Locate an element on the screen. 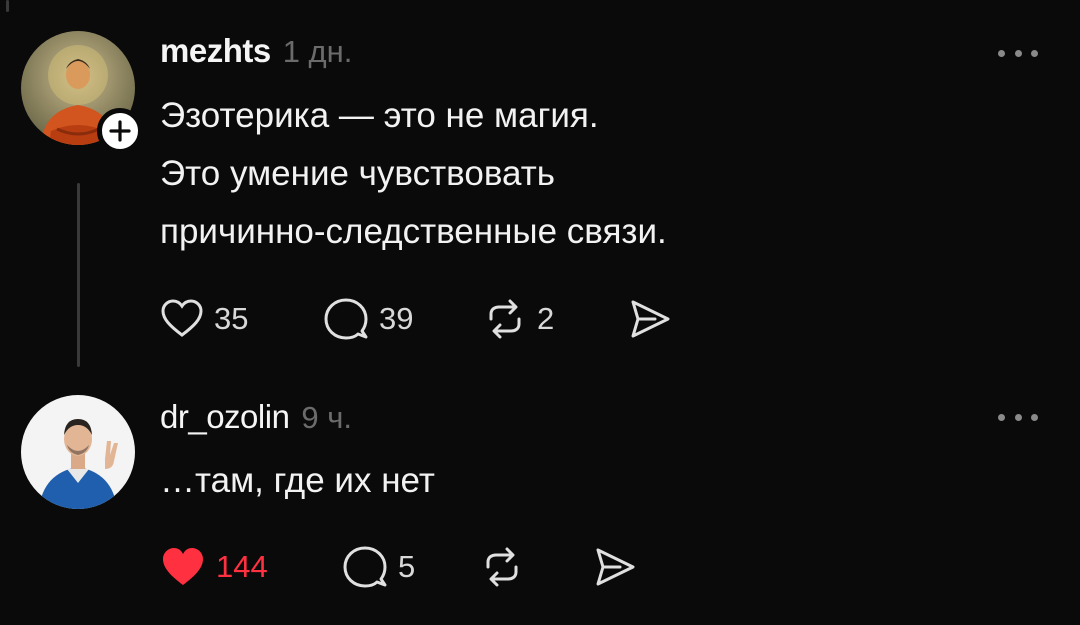  thread-connector is located at coordinates (78, 275).